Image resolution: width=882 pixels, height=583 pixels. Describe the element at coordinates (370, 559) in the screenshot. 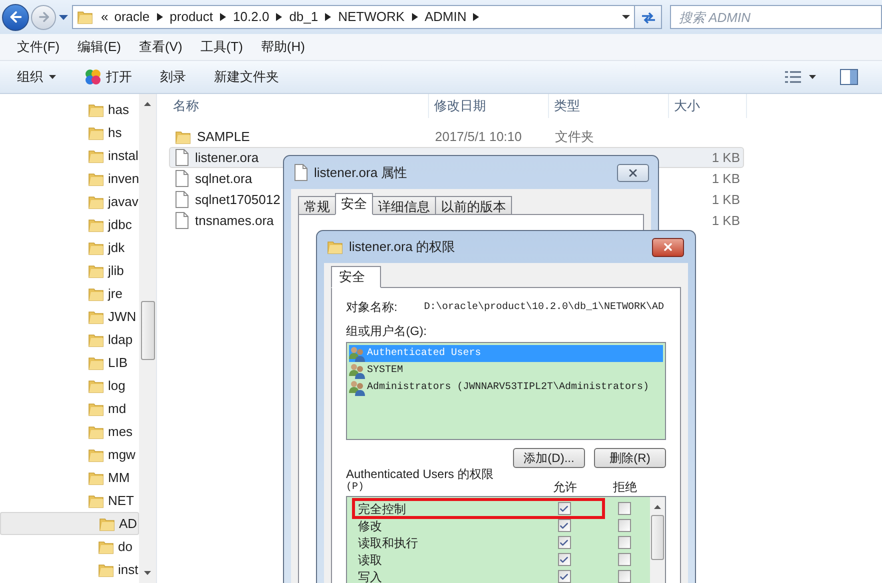

I see `permission-name: 读取` at that location.